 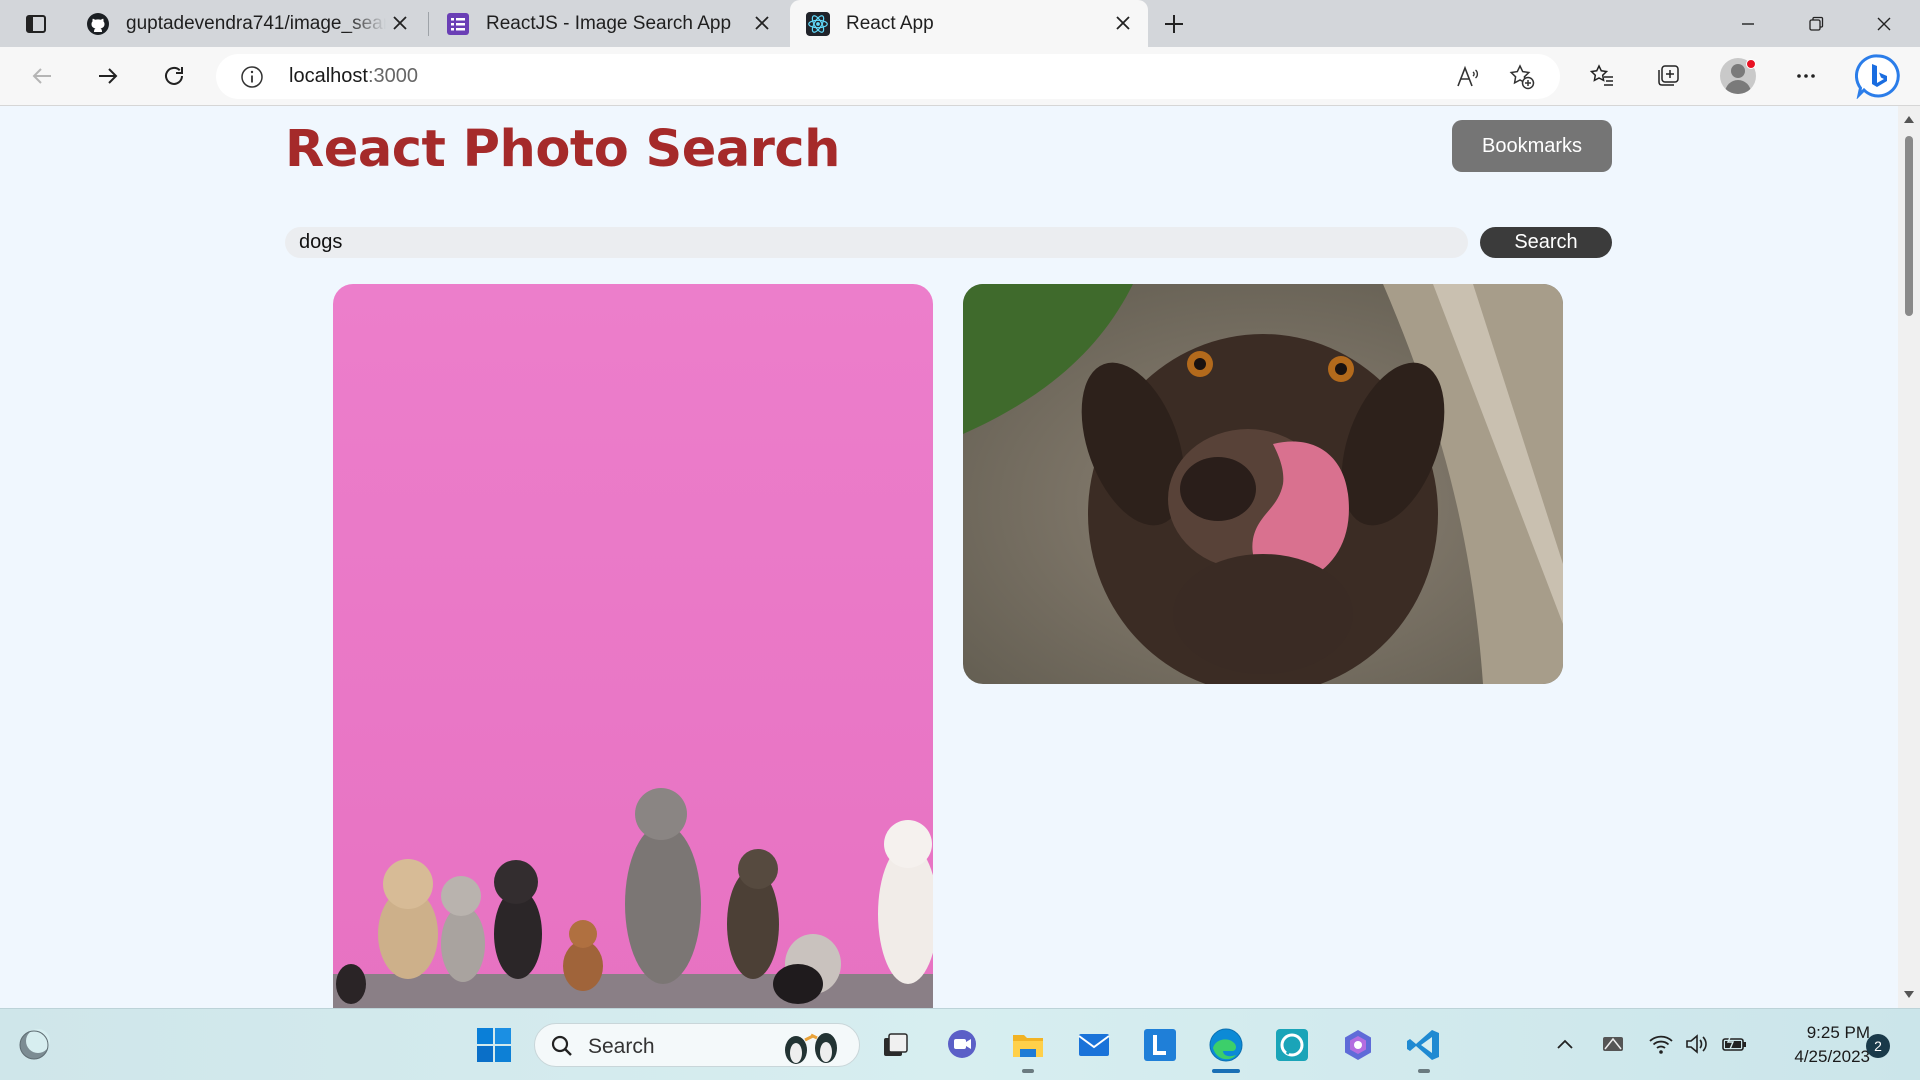 I want to click on scrollbar-thumb, so click(x=1909, y=226).